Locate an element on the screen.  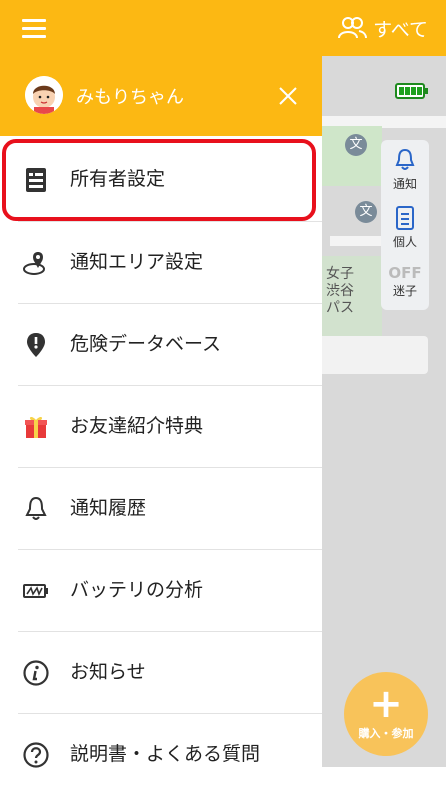
menu-item-battery-analysis: バッテリの分析 is located at coordinates (161, 590).